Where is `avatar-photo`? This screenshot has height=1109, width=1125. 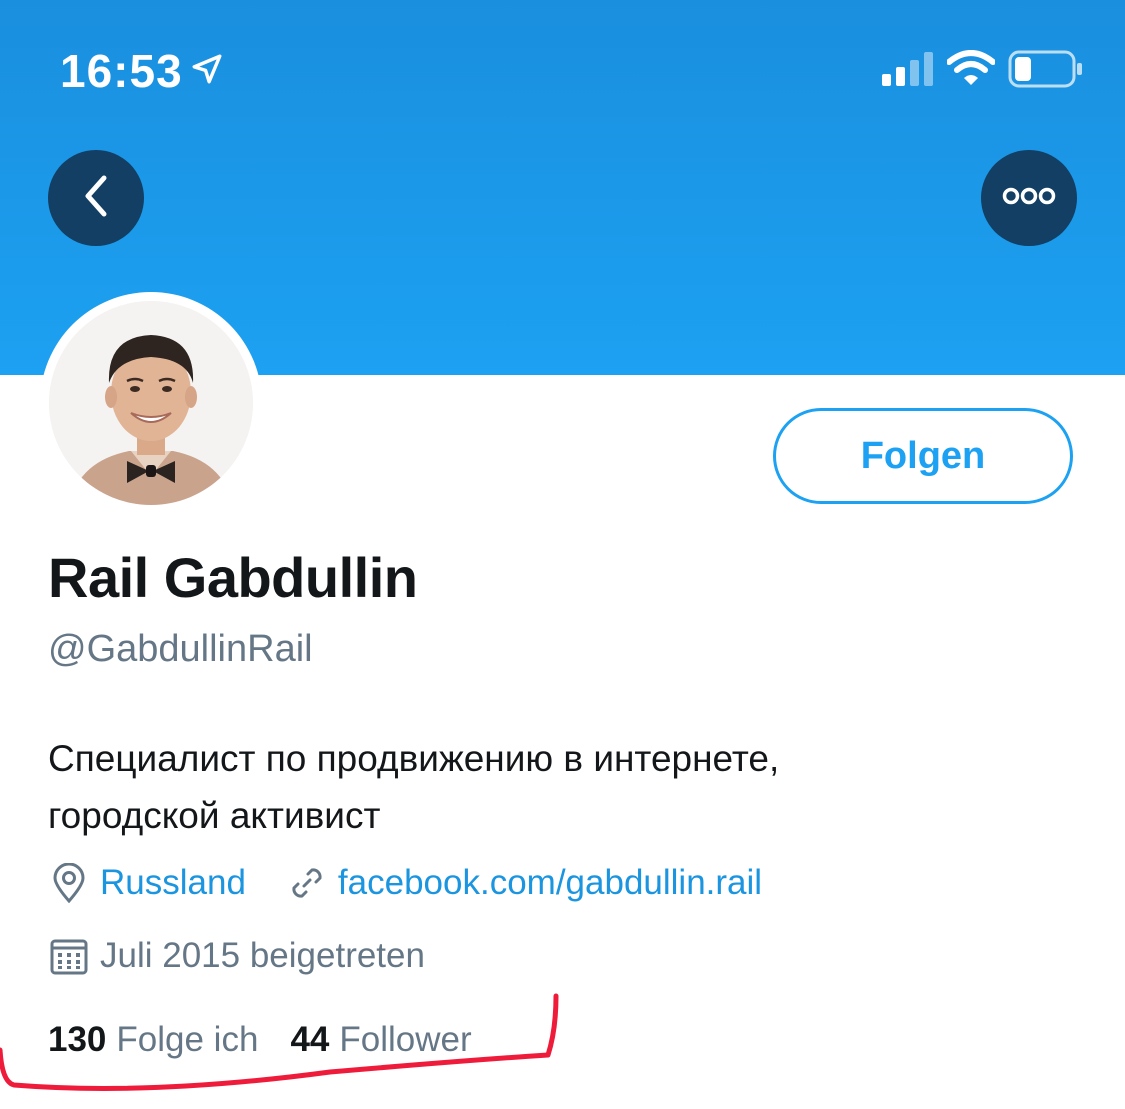
avatar-photo is located at coordinates (151, 403).